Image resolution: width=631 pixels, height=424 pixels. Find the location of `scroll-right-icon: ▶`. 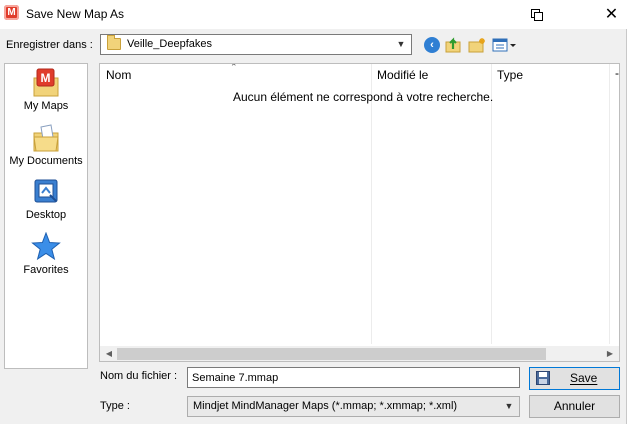

scroll-right-icon: ▶ is located at coordinates (610, 353).